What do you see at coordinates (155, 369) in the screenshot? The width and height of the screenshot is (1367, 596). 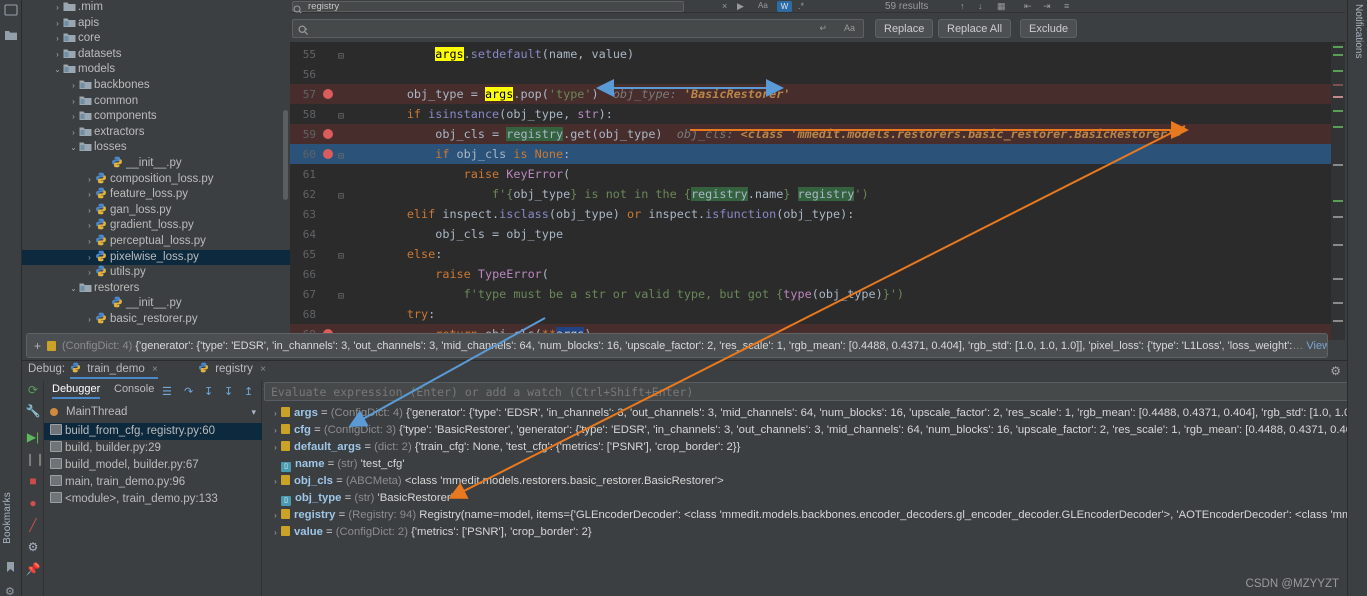 I see `debug-tab-close-icon: ×` at bounding box center [155, 369].